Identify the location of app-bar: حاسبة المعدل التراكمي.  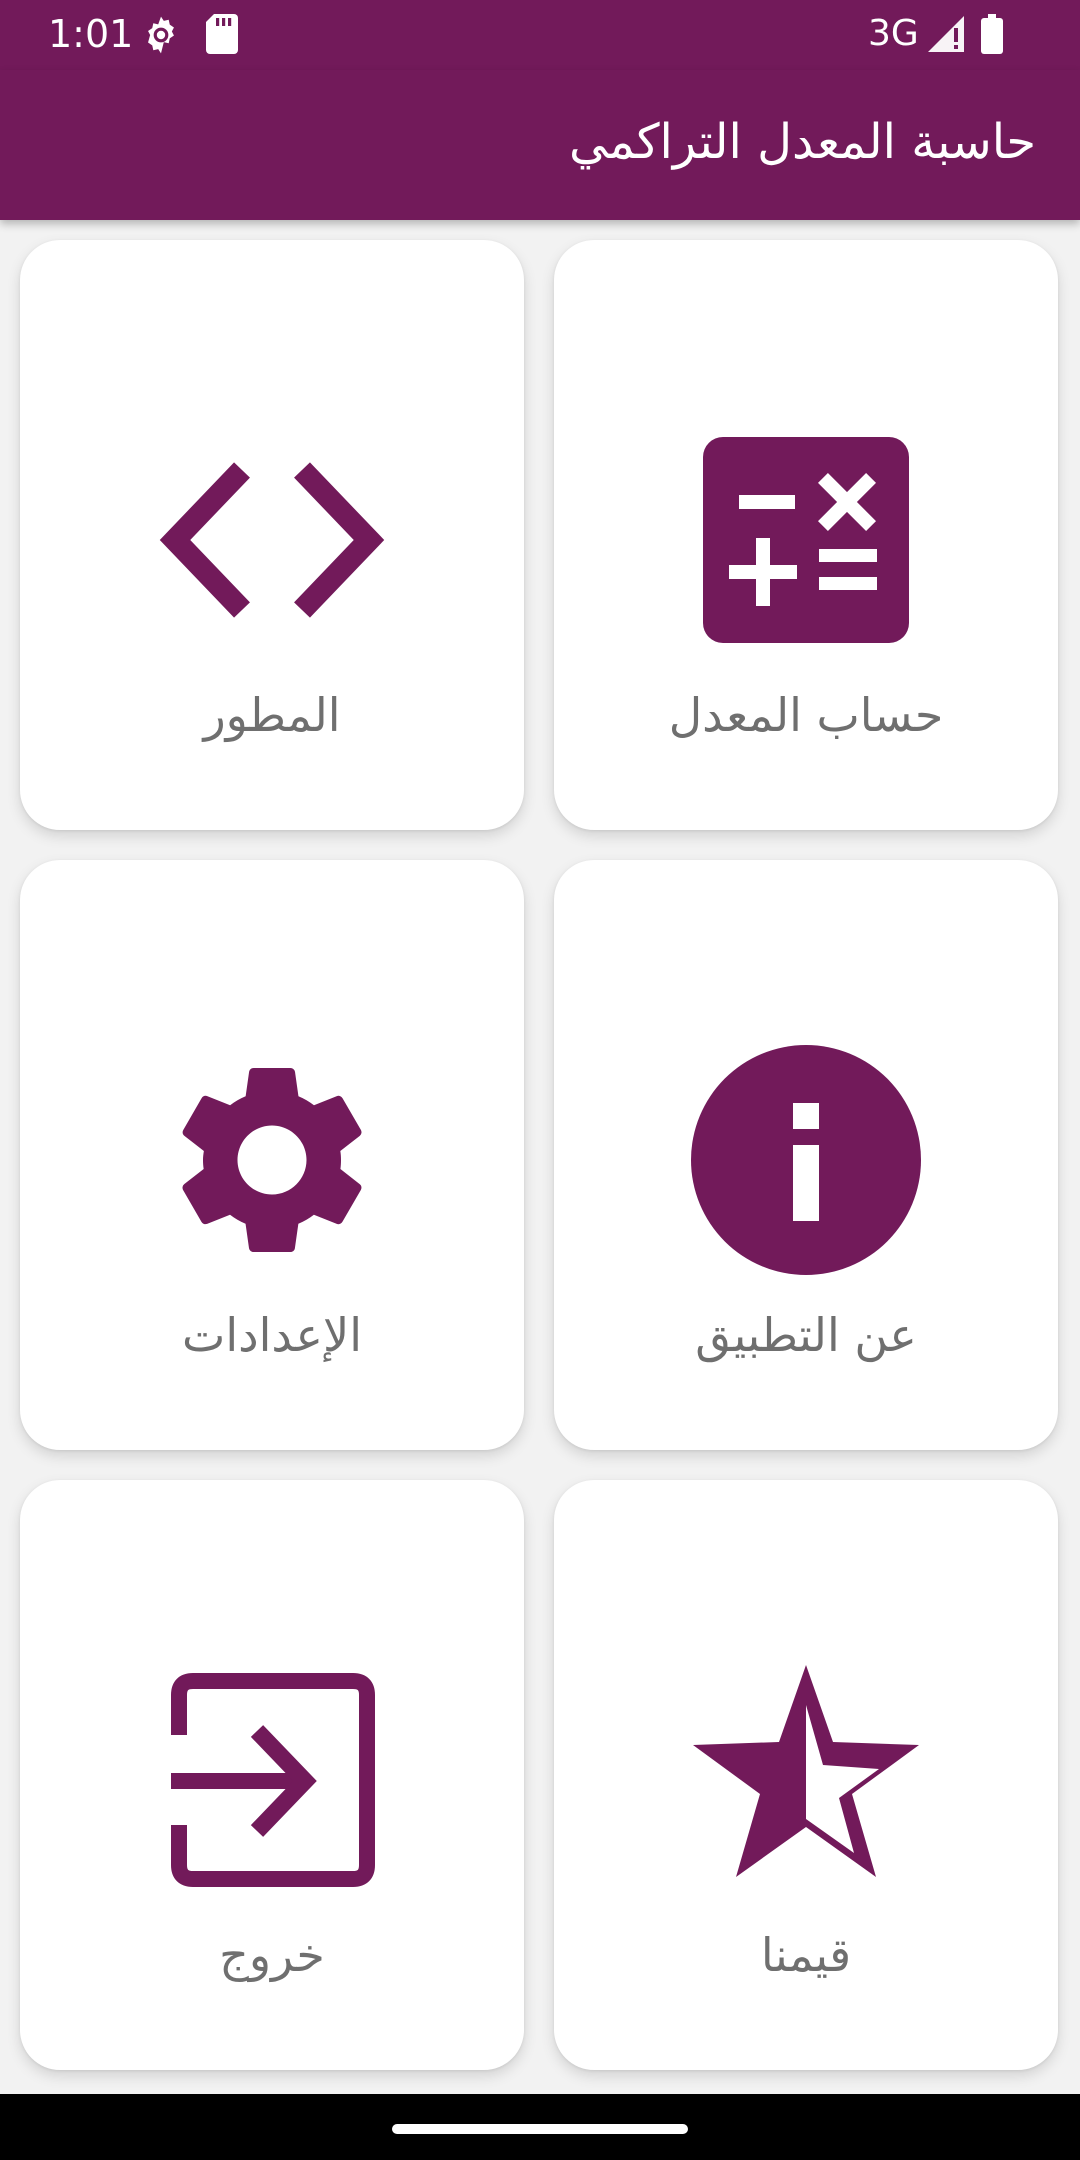
(540, 145).